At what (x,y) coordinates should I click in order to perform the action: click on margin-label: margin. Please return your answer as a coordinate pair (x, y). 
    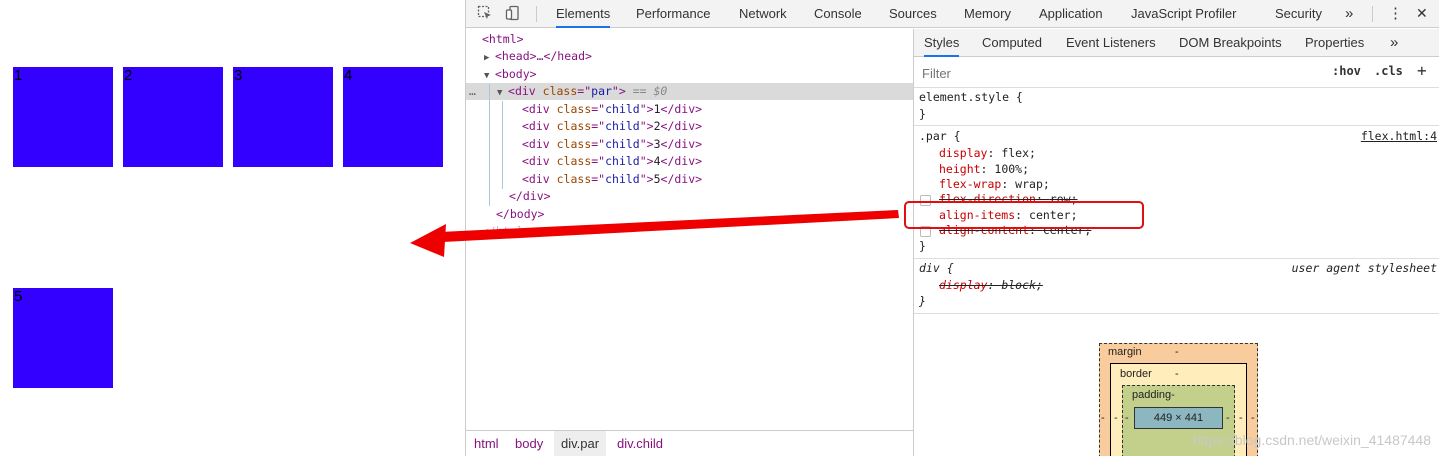
    Looking at the image, I should click on (1125, 352).